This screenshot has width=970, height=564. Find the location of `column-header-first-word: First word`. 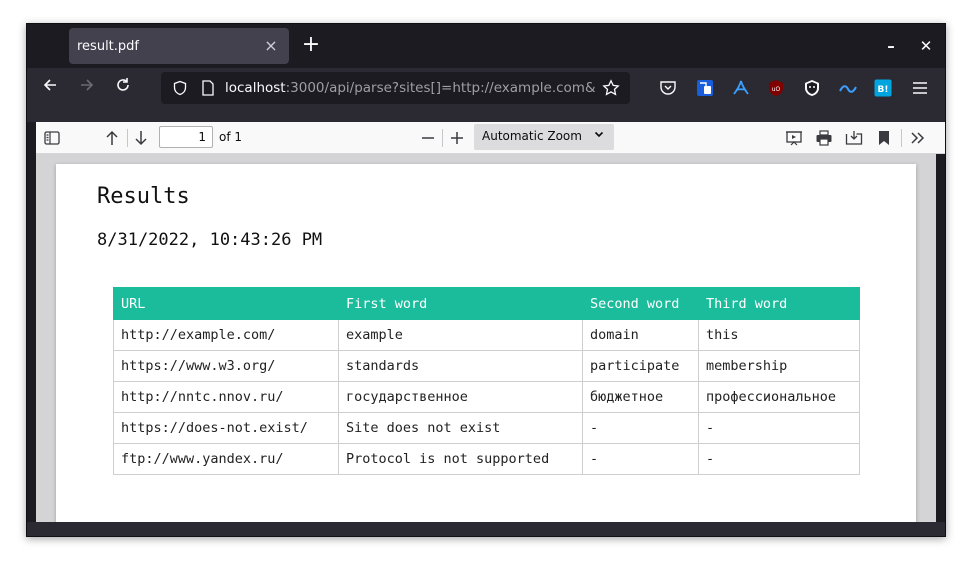

column-header-first-word: First word is located at coordinates (460, 303).